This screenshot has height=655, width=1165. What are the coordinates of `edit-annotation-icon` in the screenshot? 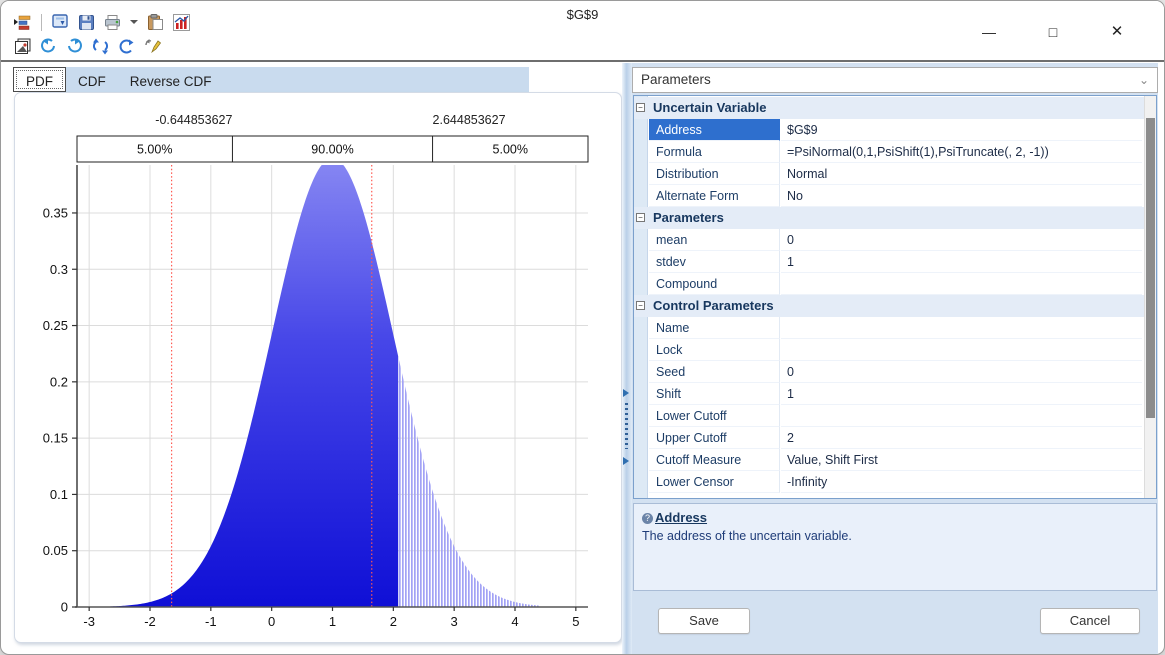 It's located at (152, 46).